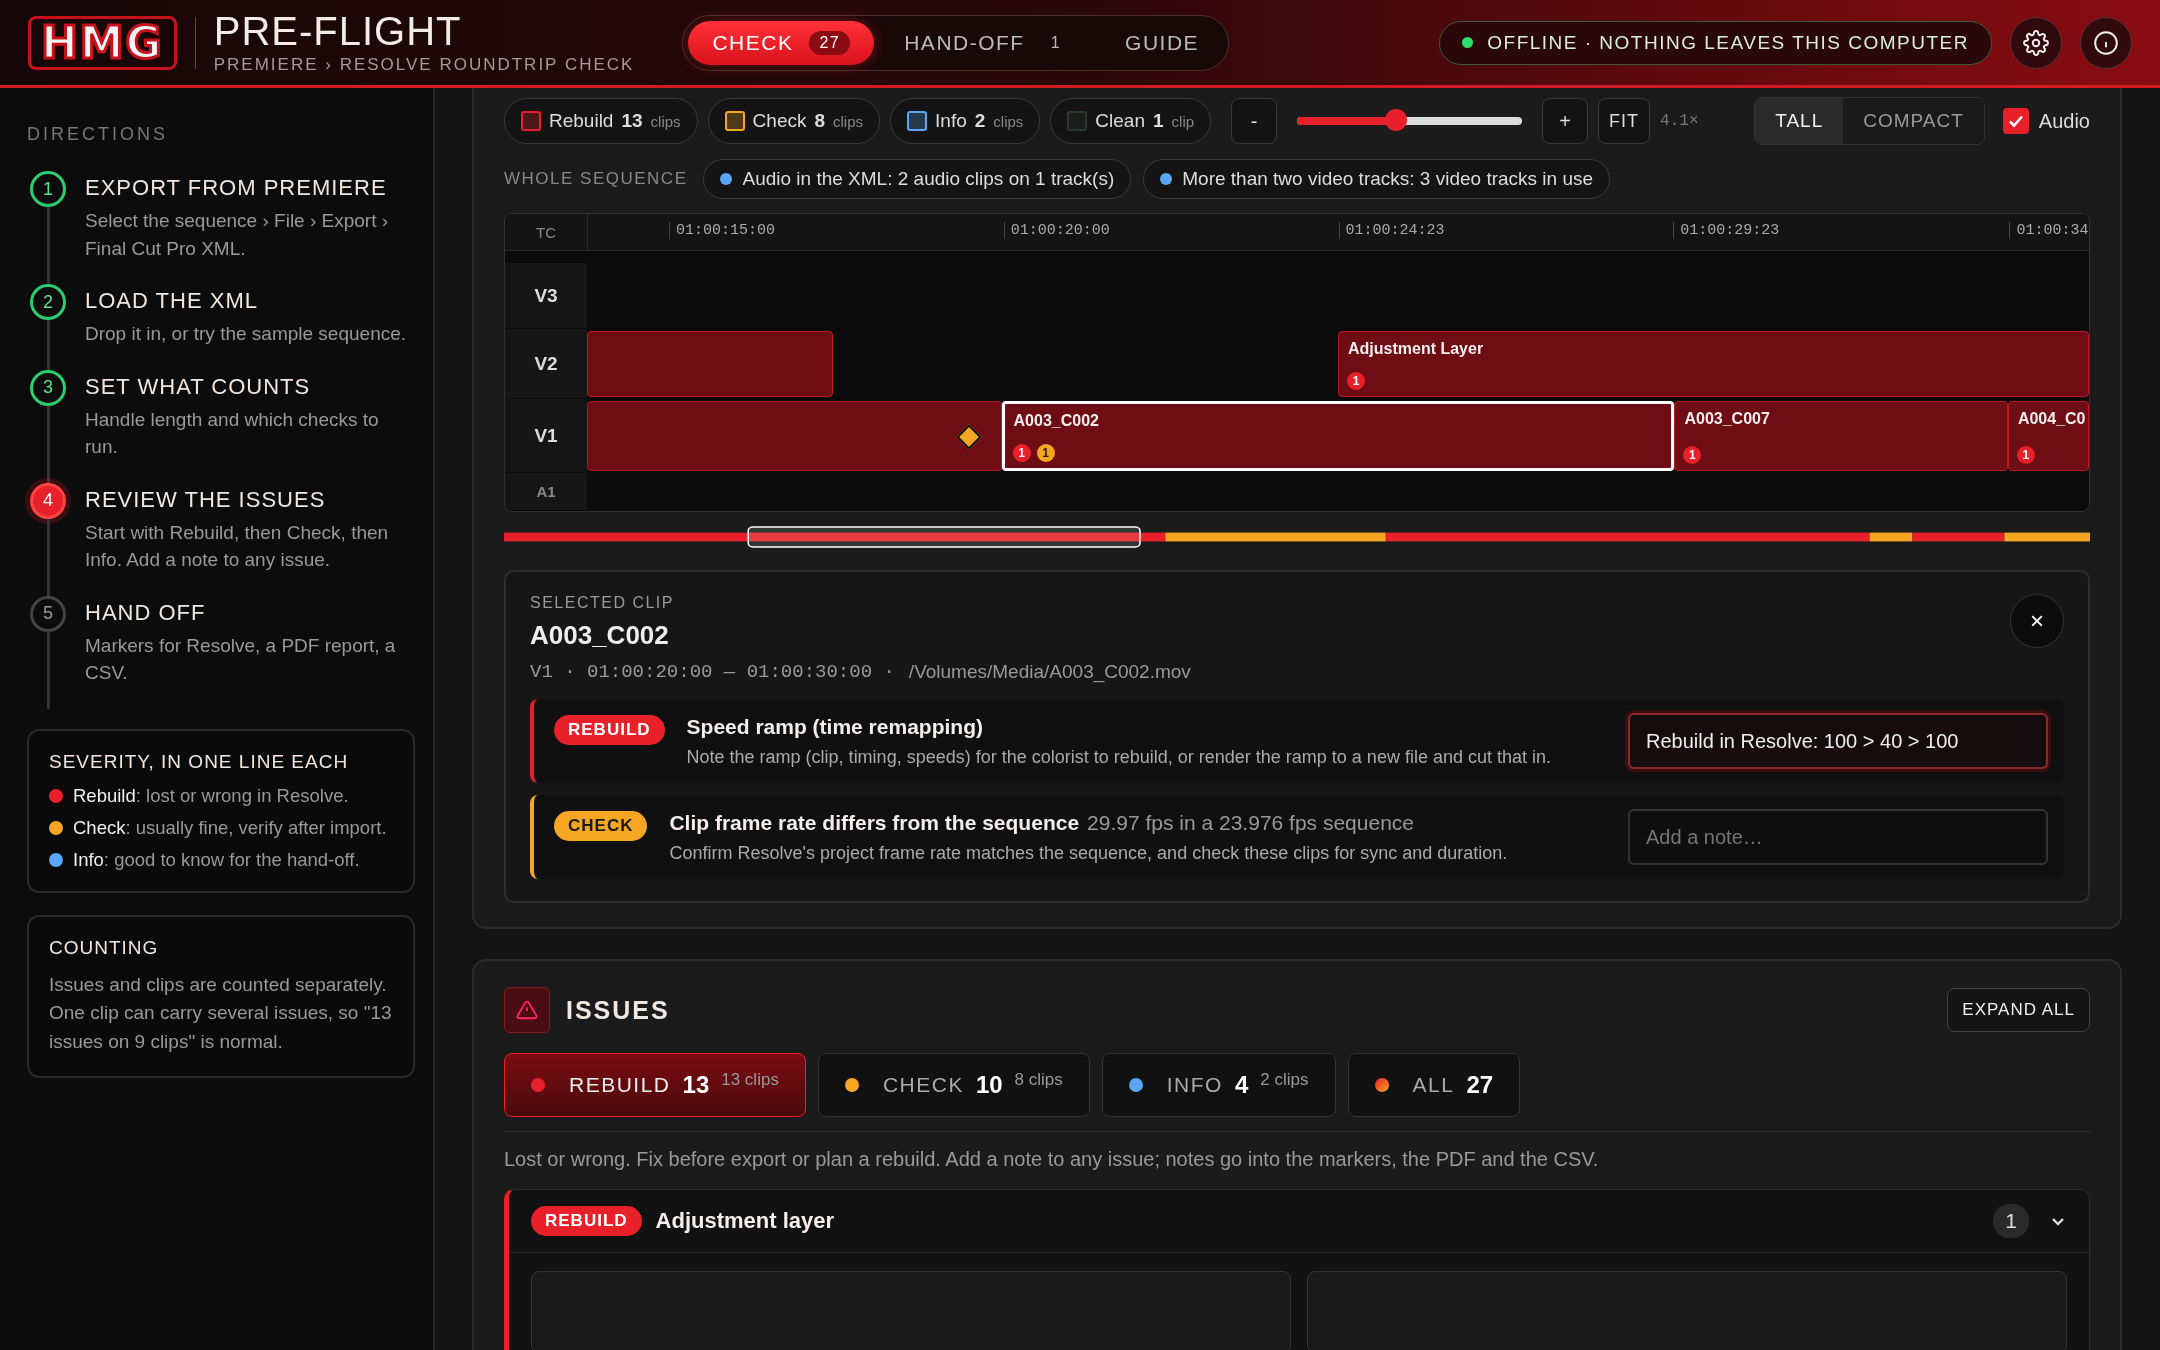  What do you see at coordinates (601, 121) in the screenshot?
I see `filter-chip: Rebuild 13 clips` at bounding box center [601, 121].